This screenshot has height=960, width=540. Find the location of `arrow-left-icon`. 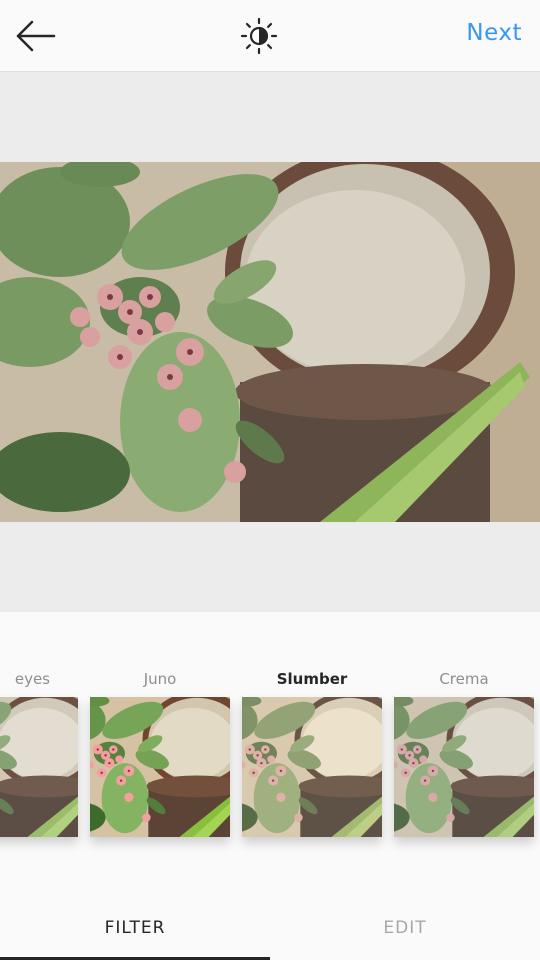

arrow-left-icon is located at coordinates (36, 39).